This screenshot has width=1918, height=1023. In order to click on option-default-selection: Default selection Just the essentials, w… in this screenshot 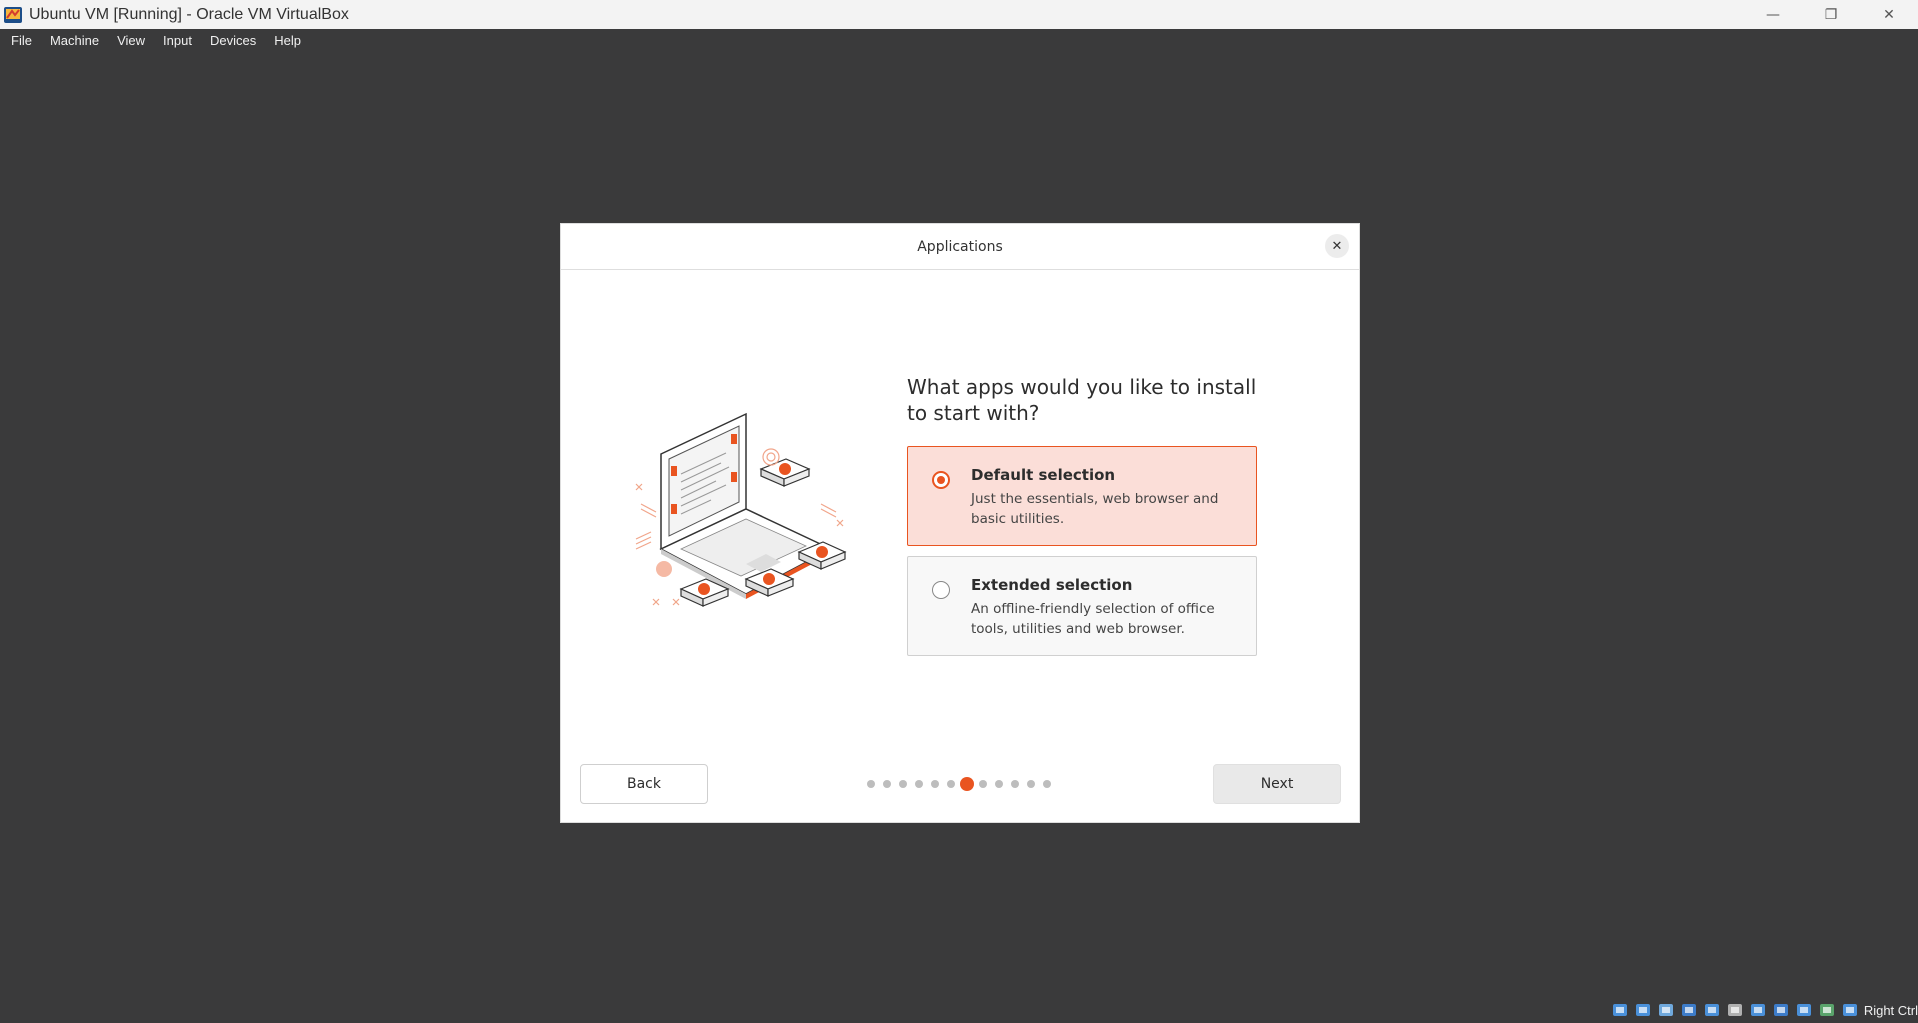, I will do `click(1082, 496)`.